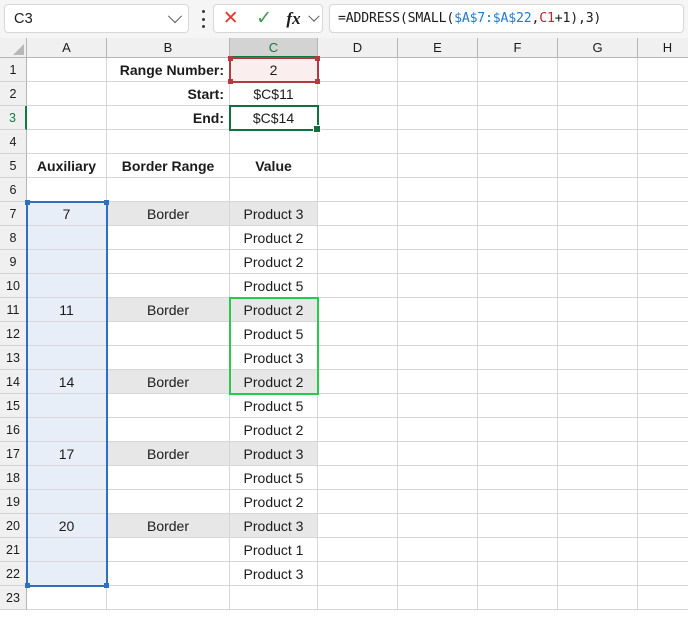  Describe the element at coordinates (598, 94) in the screenshot. I see `cell-G2` at that location.